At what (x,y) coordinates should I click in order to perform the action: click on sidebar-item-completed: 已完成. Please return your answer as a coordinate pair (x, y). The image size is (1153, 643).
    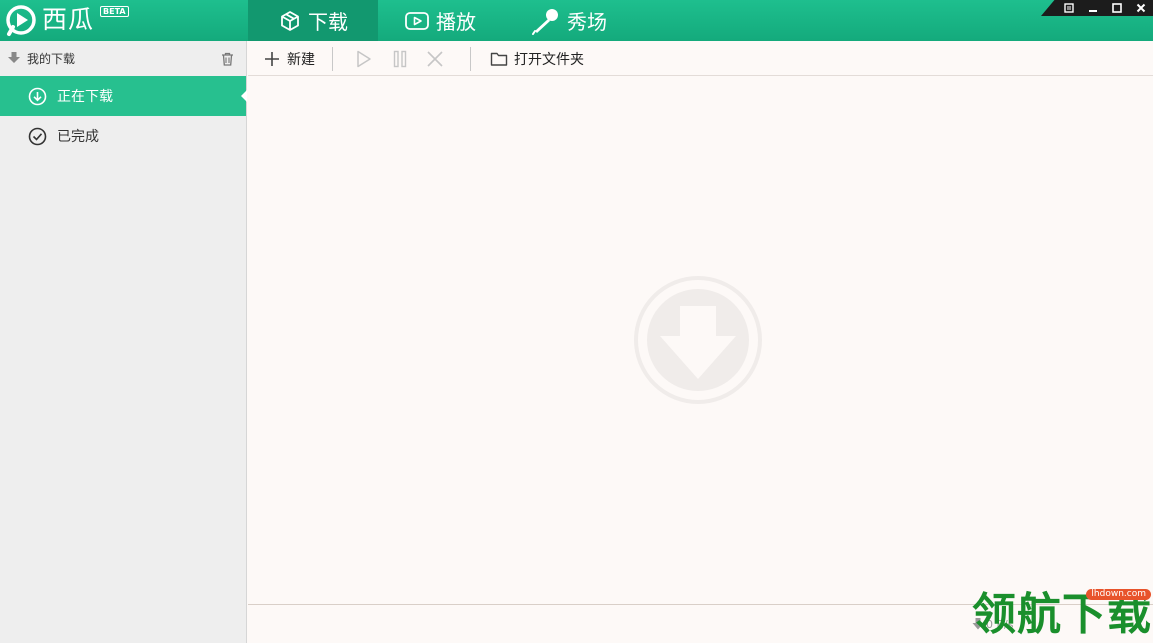
    Looking at the image, I should click on (123, 136).